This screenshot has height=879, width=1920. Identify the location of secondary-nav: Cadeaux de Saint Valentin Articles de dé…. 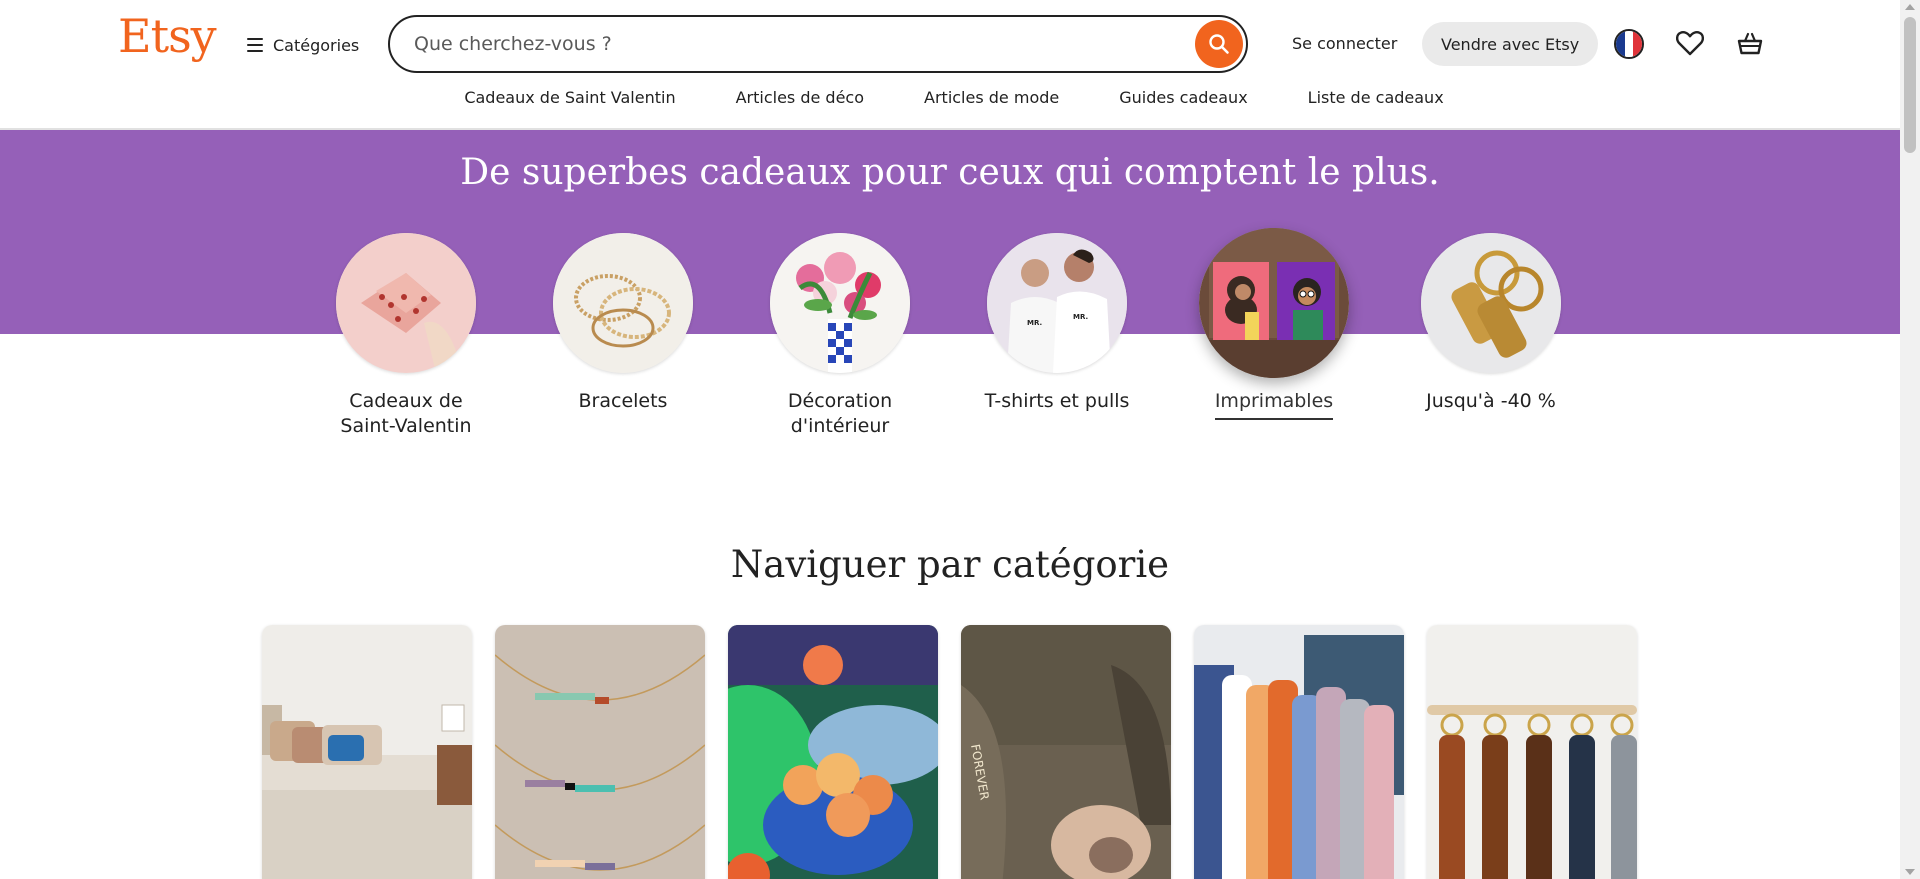
(950, 97).